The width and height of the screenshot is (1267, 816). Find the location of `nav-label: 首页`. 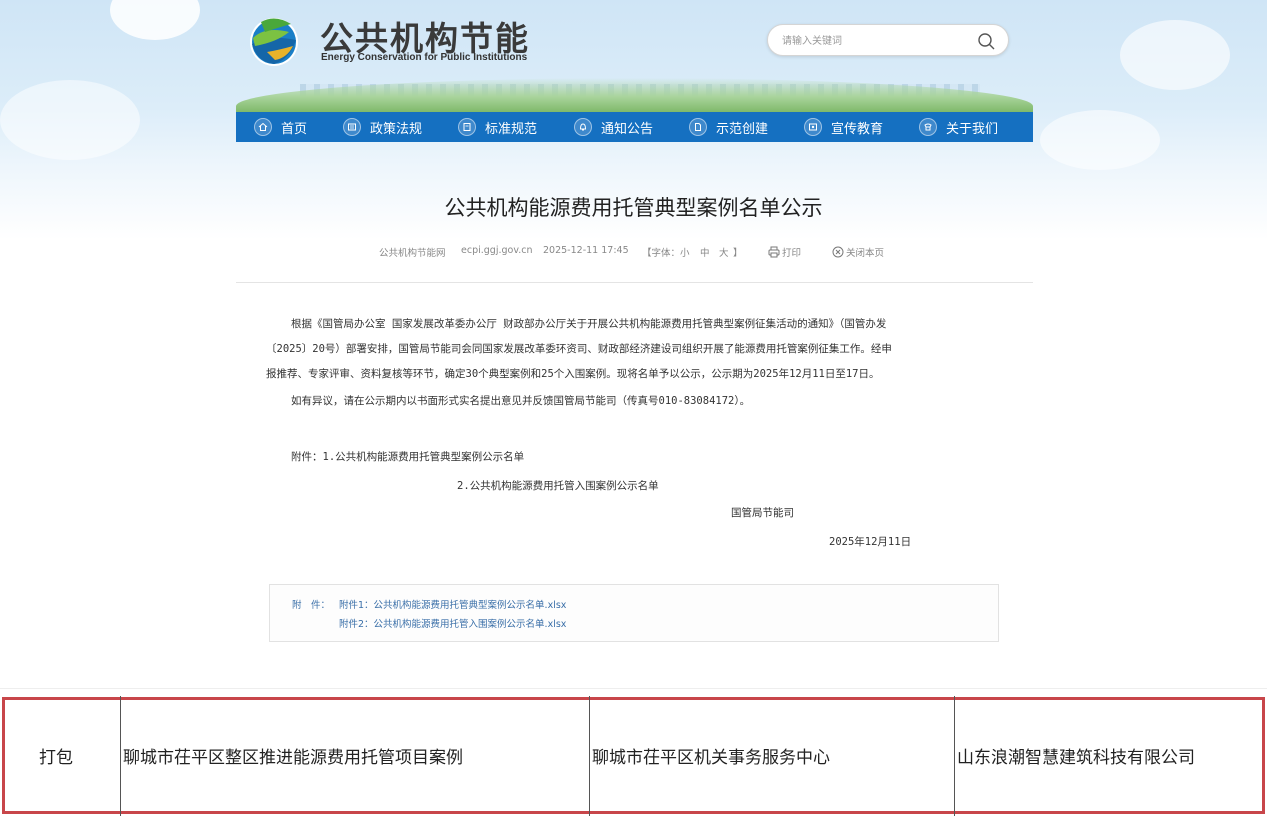

nav-label: 首页 is located at coordinates (294, 129).